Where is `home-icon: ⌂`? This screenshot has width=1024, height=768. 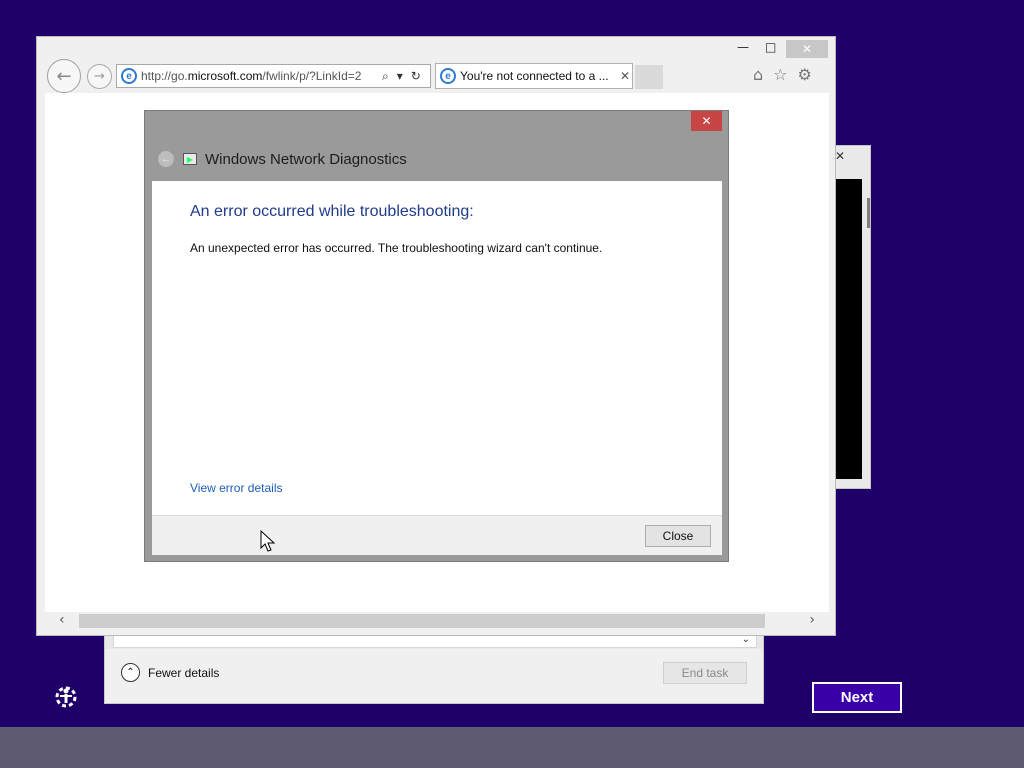
home-icon: ⌂ is located at coordinates (758, 74).